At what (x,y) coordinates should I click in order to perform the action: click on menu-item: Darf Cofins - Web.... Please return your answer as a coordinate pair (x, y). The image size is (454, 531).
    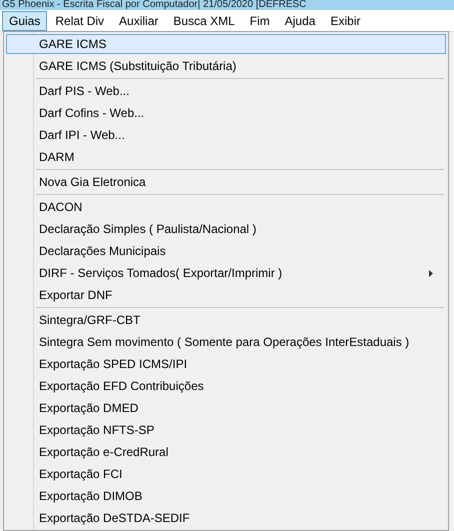
    Looking at the image, I should click on (226, 113).